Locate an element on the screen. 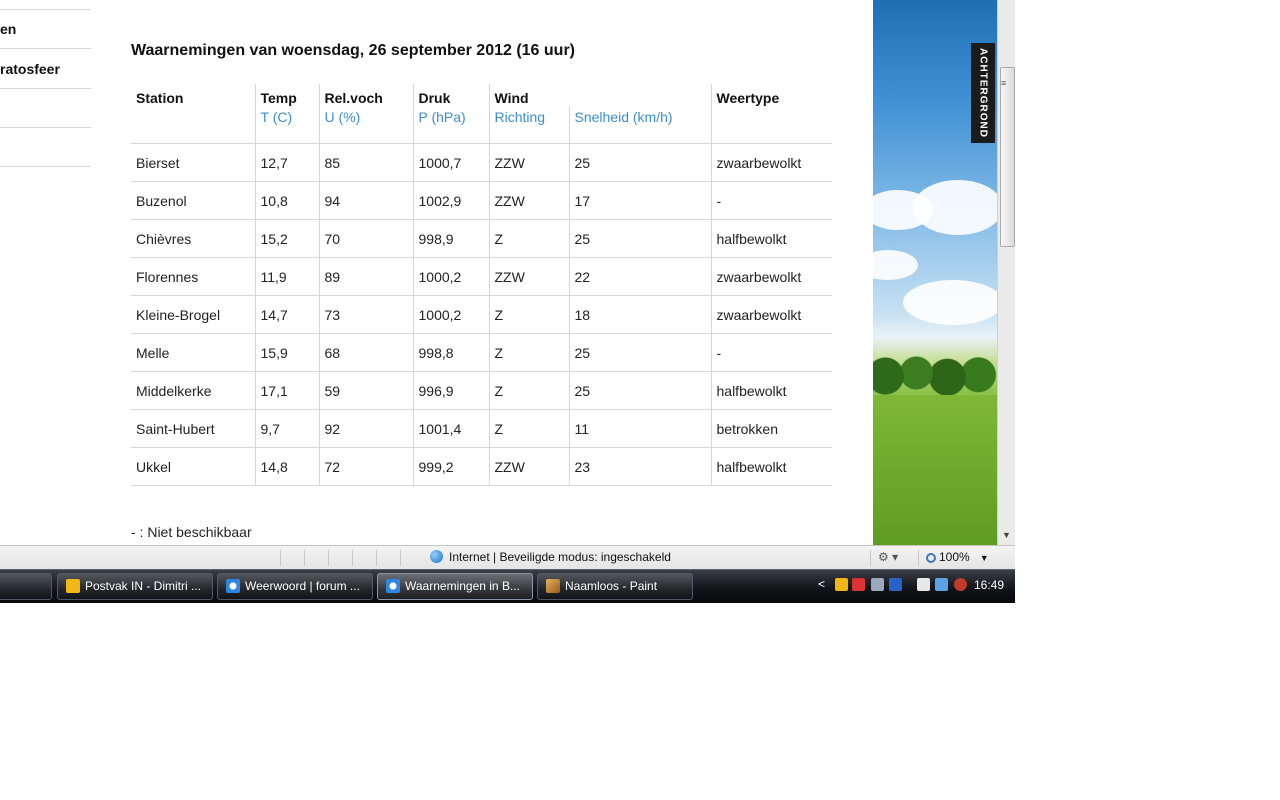 Image resolution: width=1280 pixels, height=800 pixels. cell-station: Buzenol is located at coordinates (193, 200).